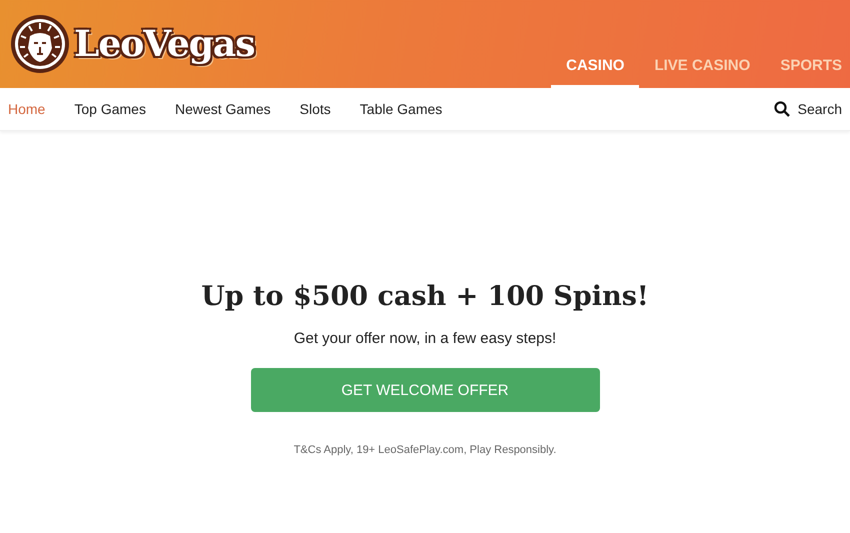 The image size is (850, 533). Describe the element at coordinates (401, 109) in the screenshot. I see `nav-link: Table Games` at that location.